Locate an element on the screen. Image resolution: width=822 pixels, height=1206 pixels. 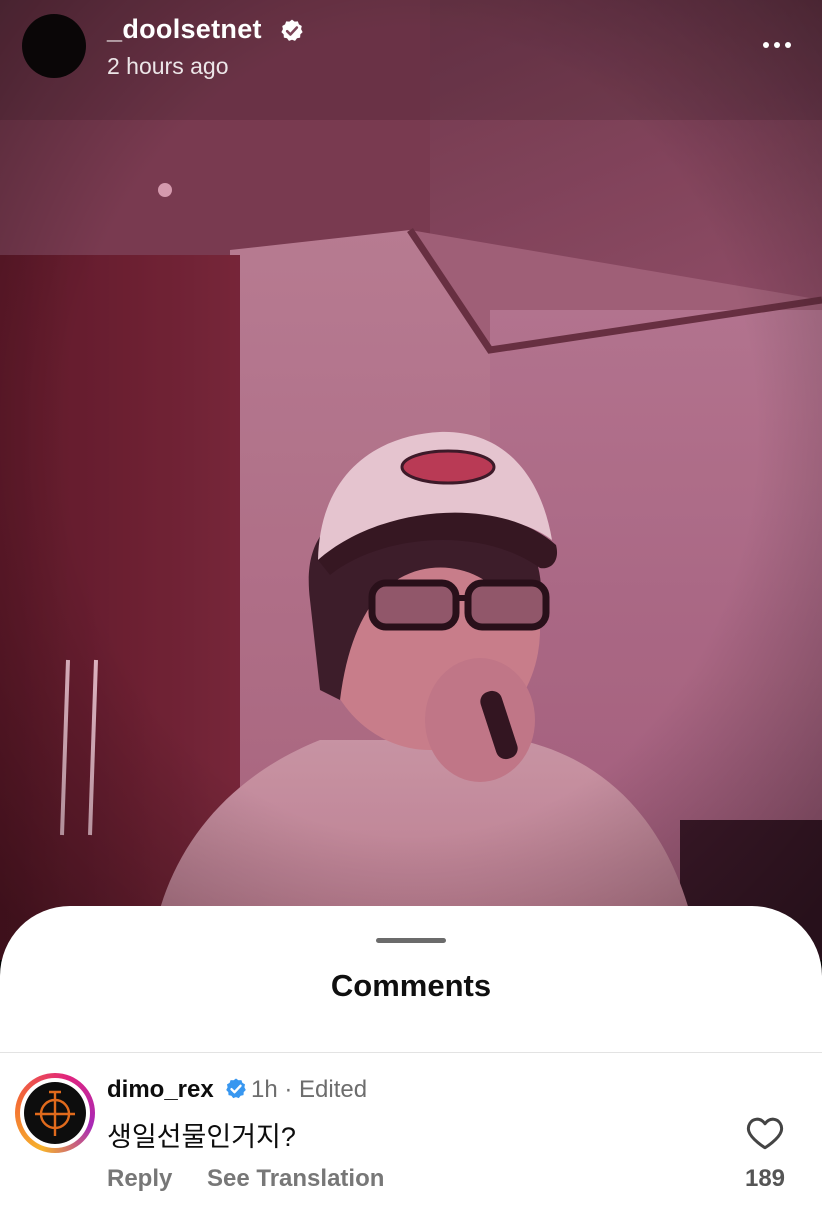
commenter-avatar is located at coordinates (55, 1113).